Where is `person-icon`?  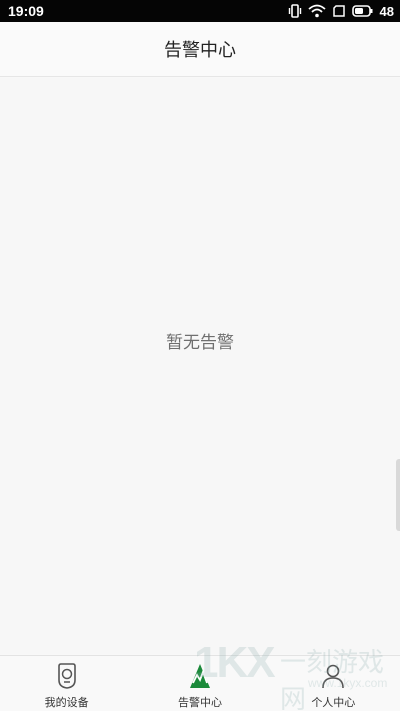
person-icon is located at coordinates (333, 676).